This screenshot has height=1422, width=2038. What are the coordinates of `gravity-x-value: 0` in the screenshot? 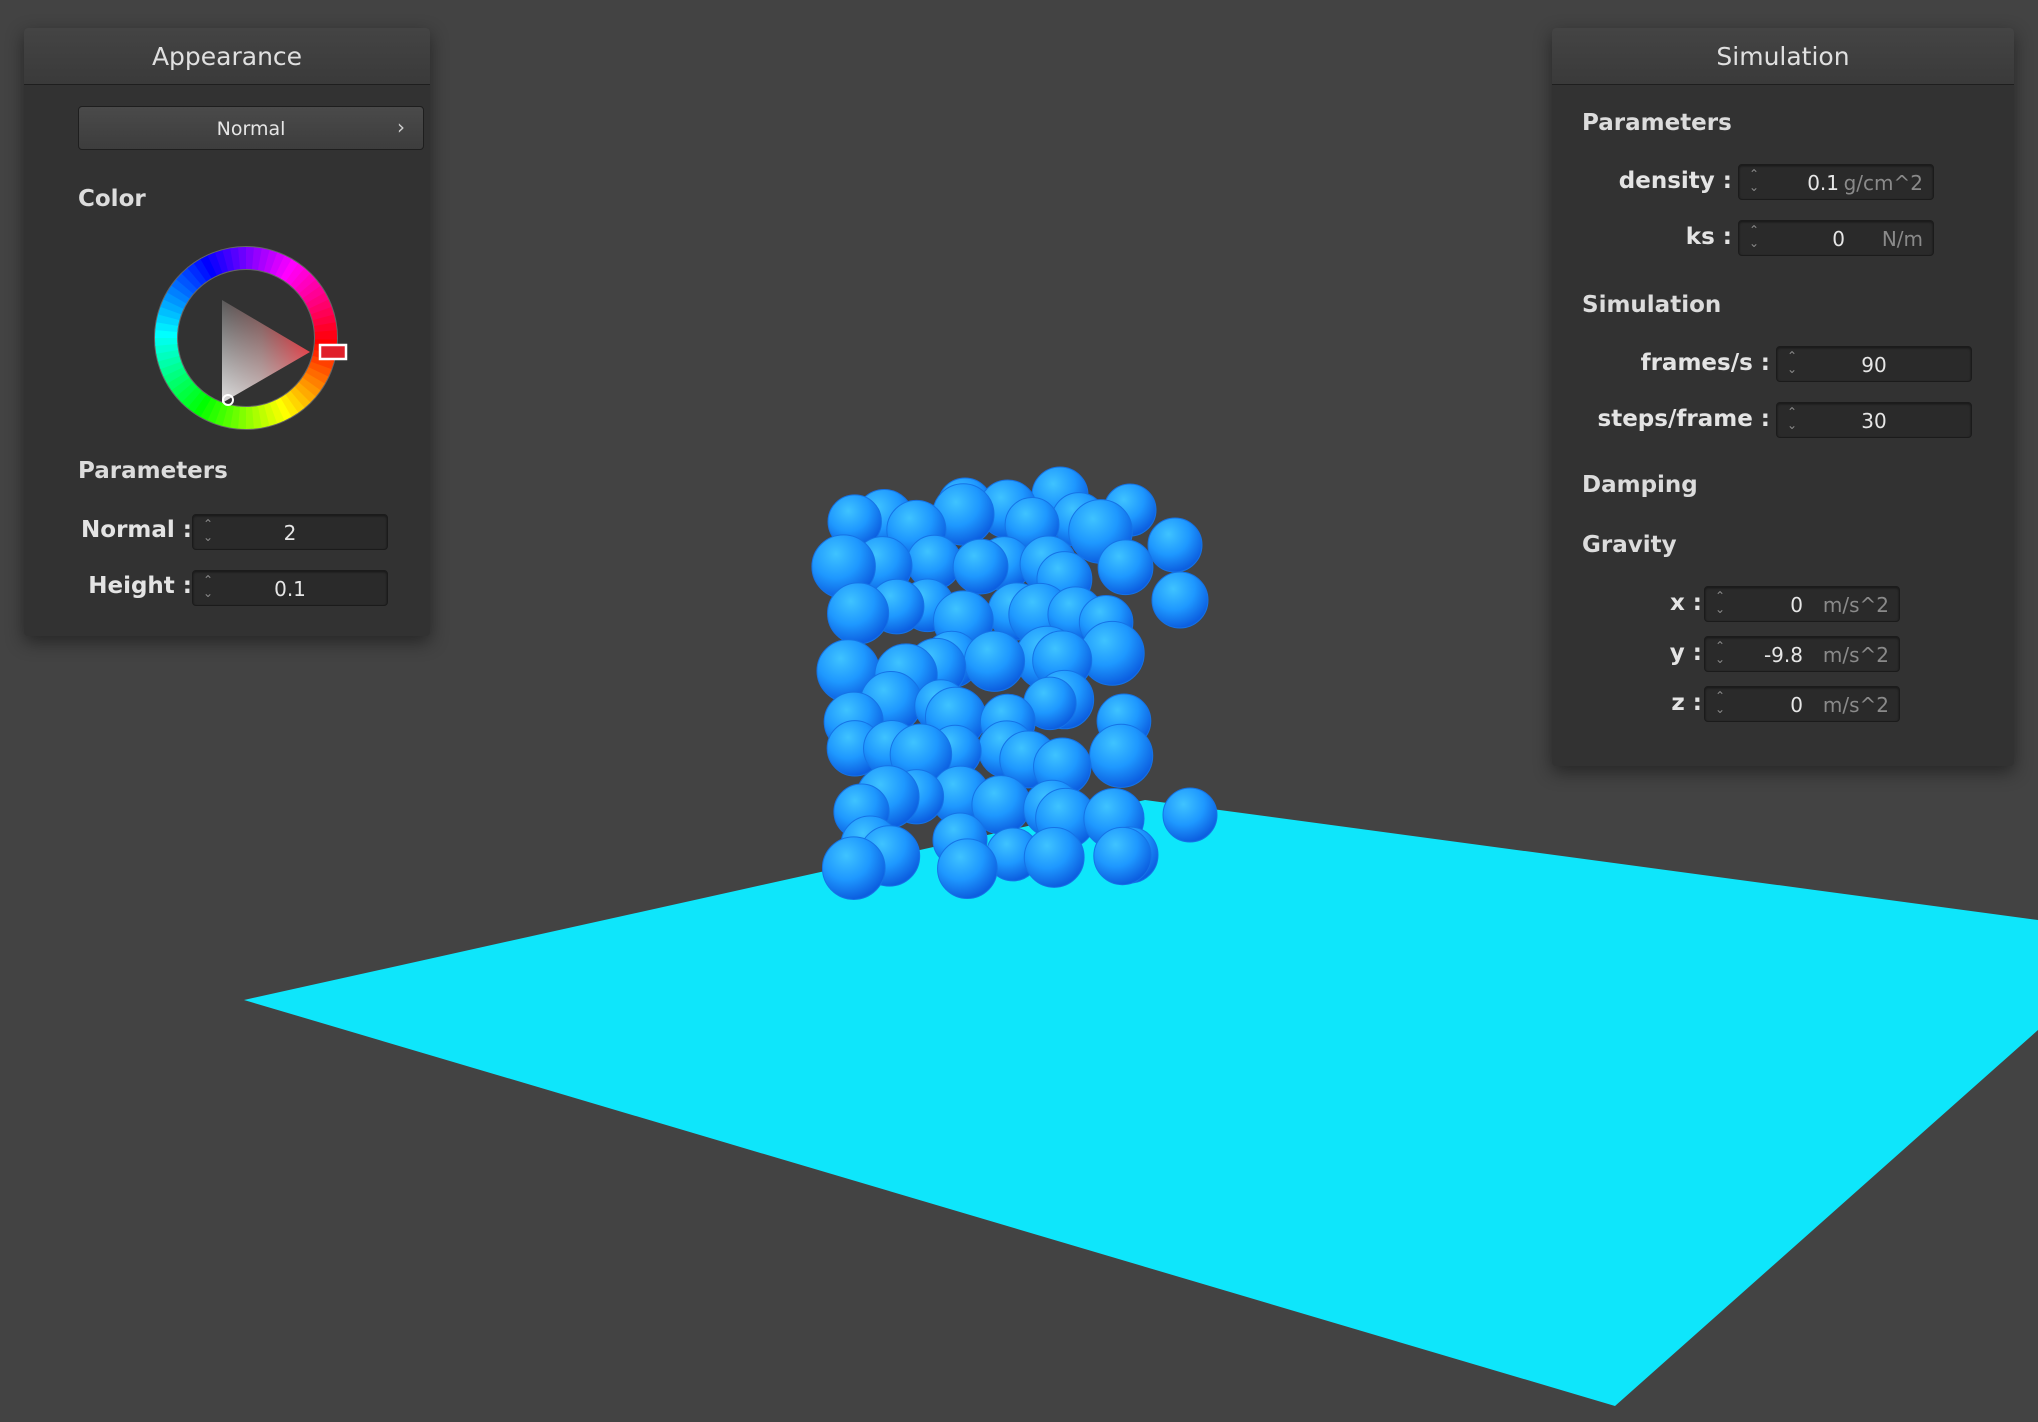 It's located at (1796, 605).